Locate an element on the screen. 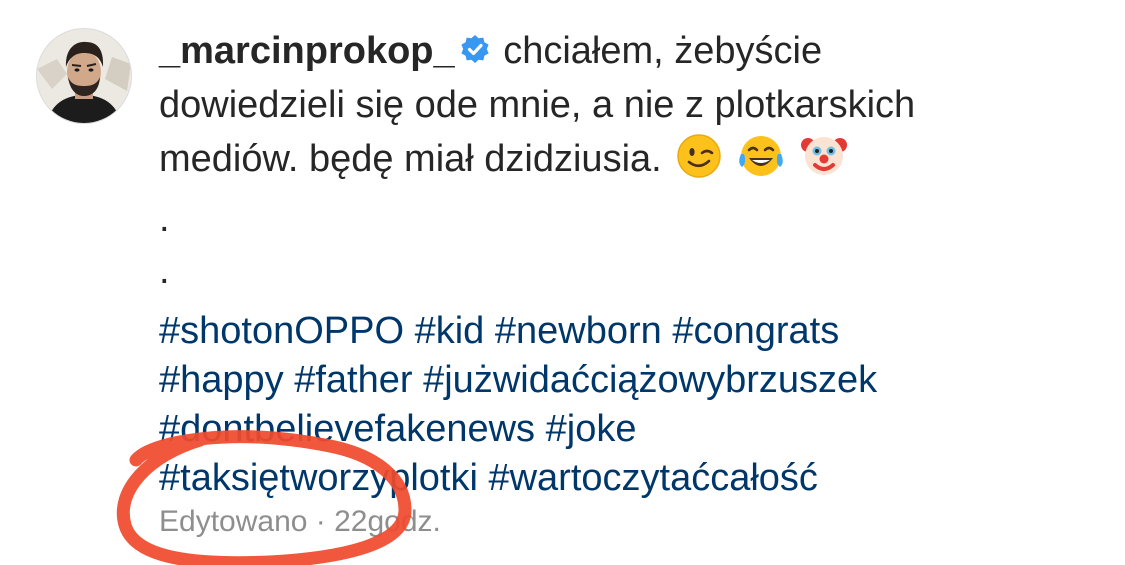 The width and height of the screenshot is (1125, 565). caption-line-3: mediów. będę miał dzidziusia. is located at coordinates (629, 162).